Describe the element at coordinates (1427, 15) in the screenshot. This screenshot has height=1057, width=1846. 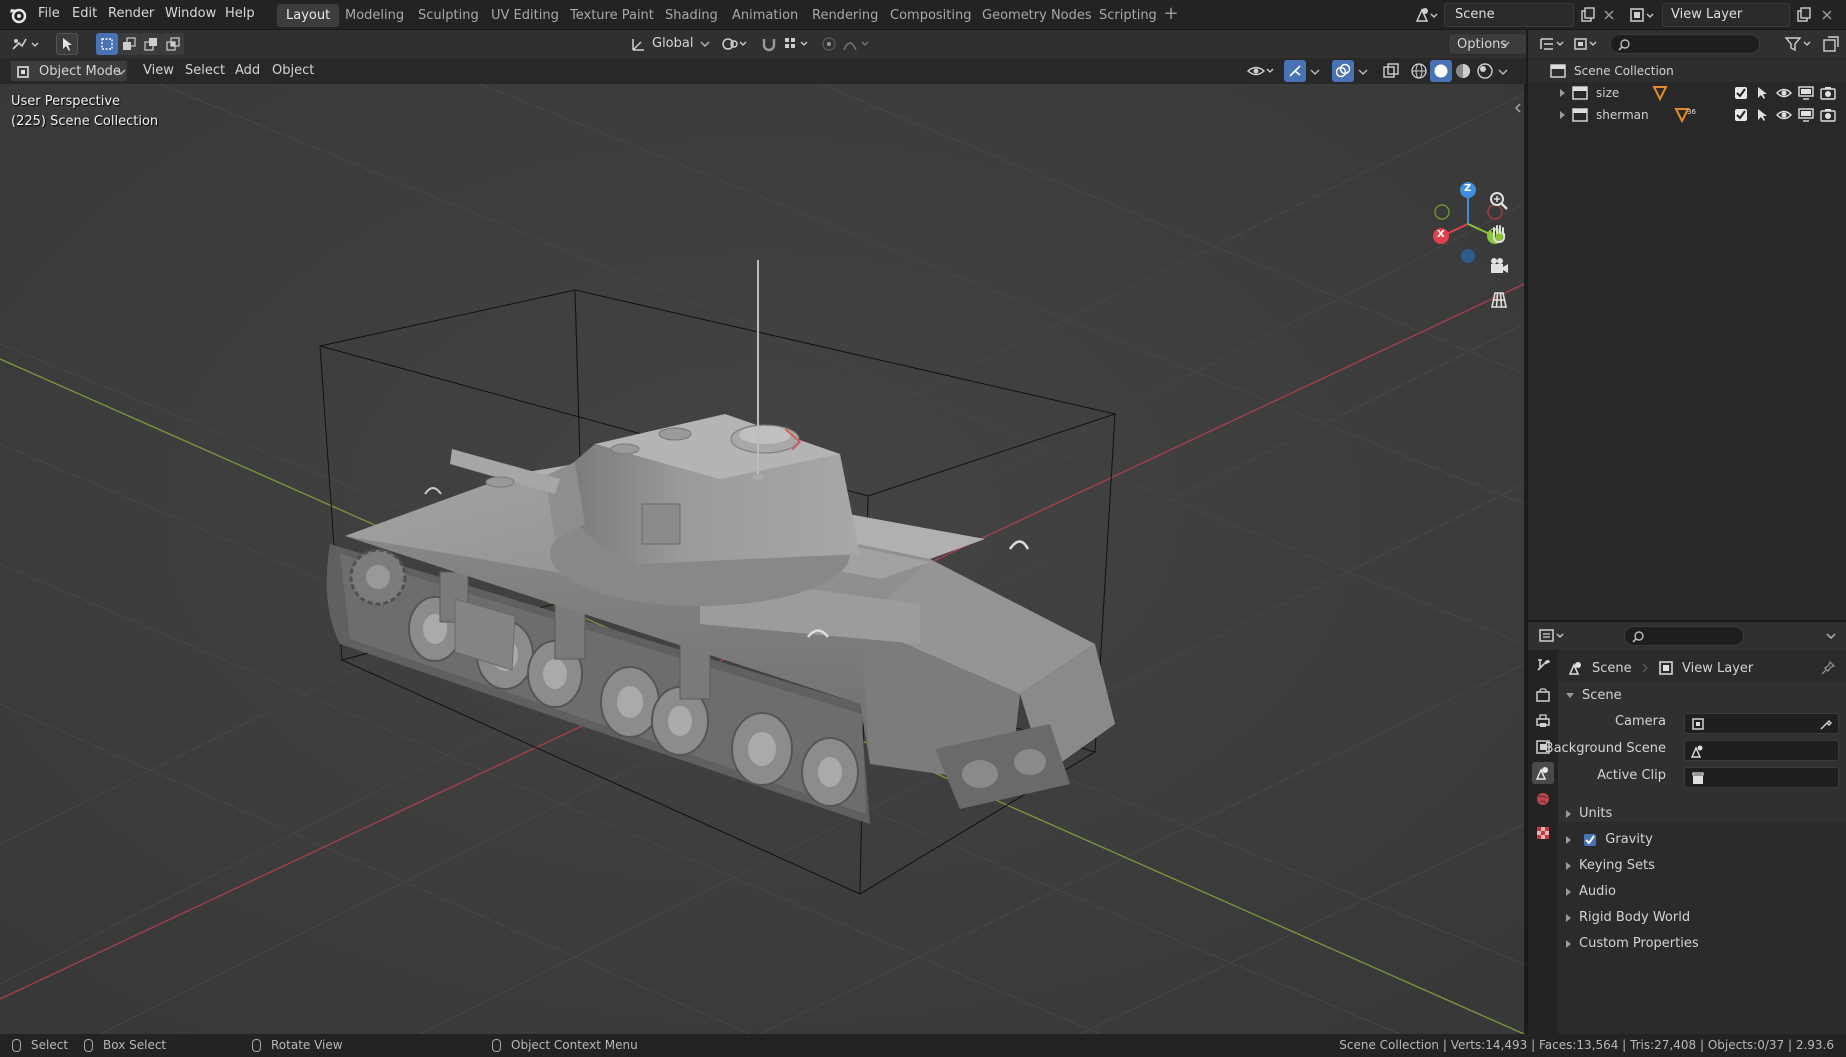
I see `scene-selector-icon` at that location.